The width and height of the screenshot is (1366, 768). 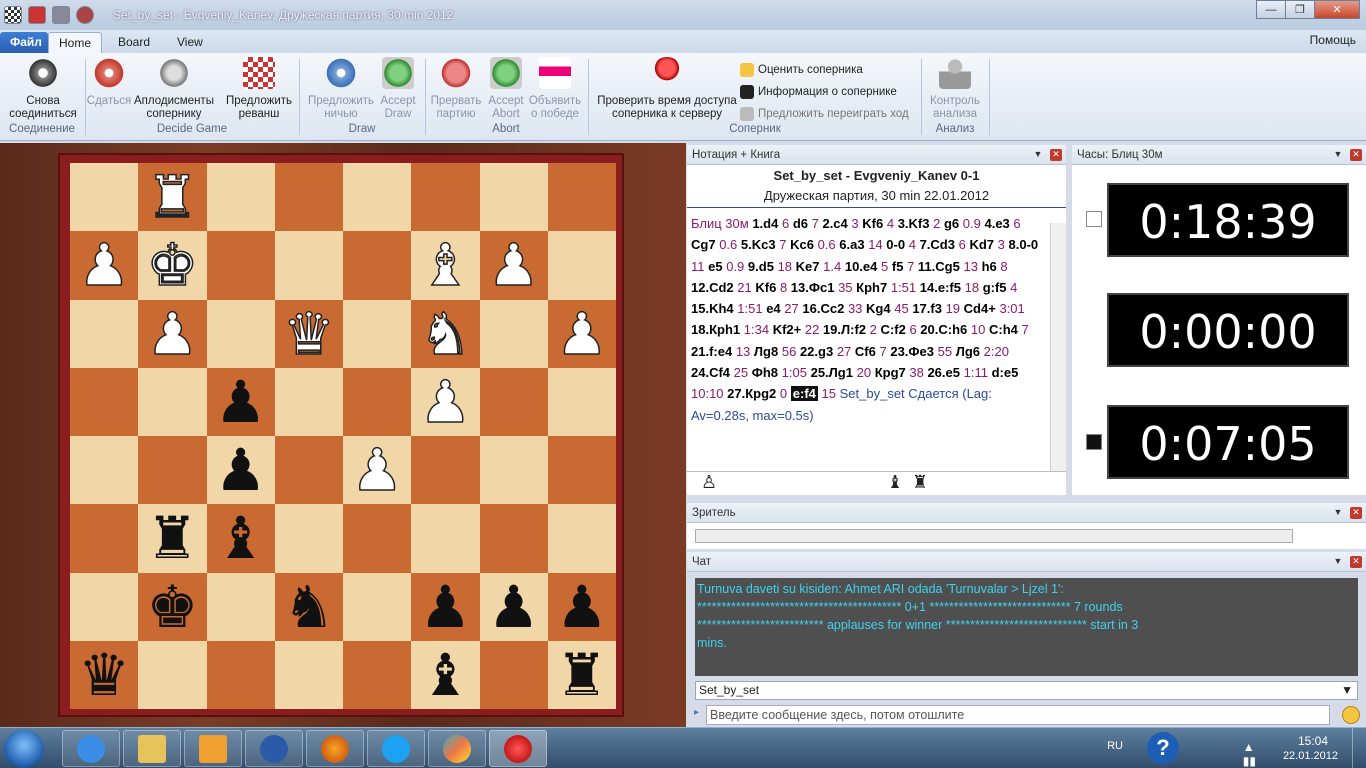 What do you see at coordinates (818, 92) in the screenshot?
I see `opponent-info-button: Информация о сопернике` at bounding box center [818, 92].